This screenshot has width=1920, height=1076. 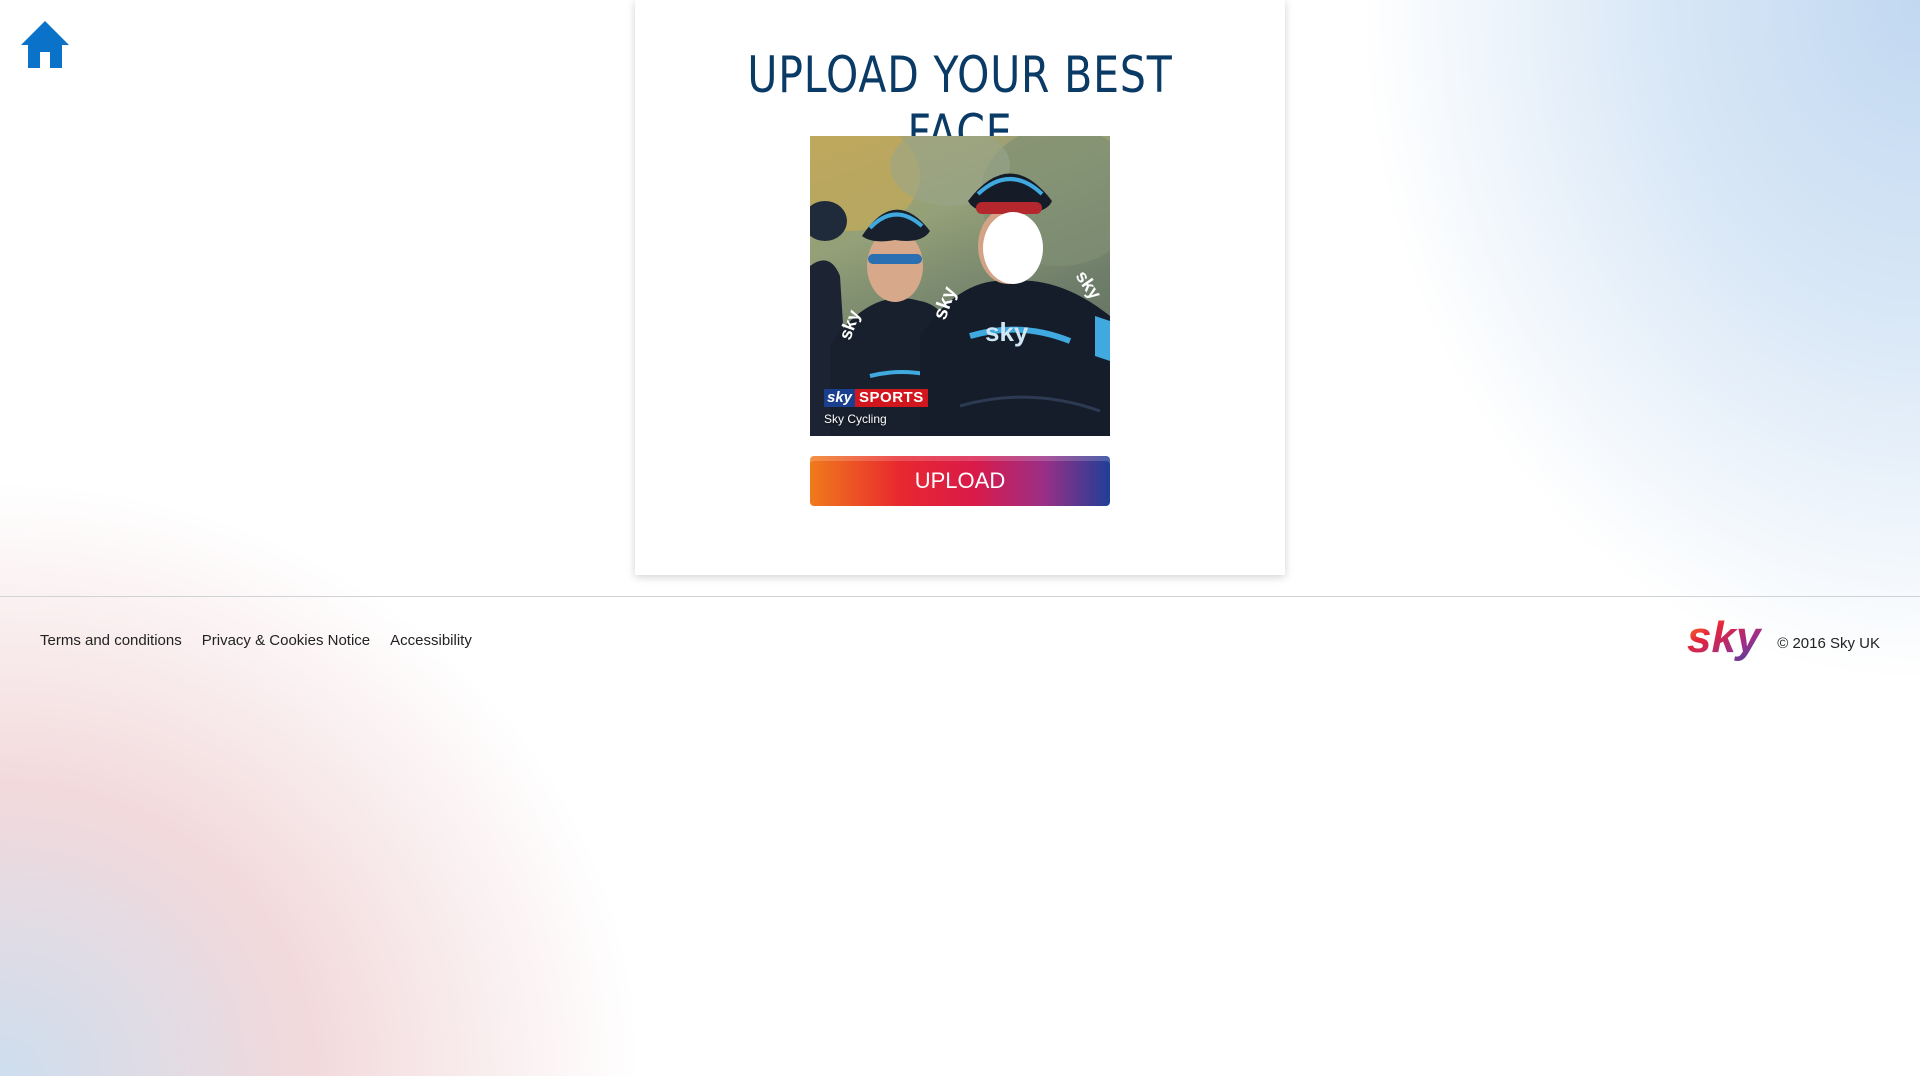 I want to click on sky-logo-text: sky, so click(x=1725, y=638).